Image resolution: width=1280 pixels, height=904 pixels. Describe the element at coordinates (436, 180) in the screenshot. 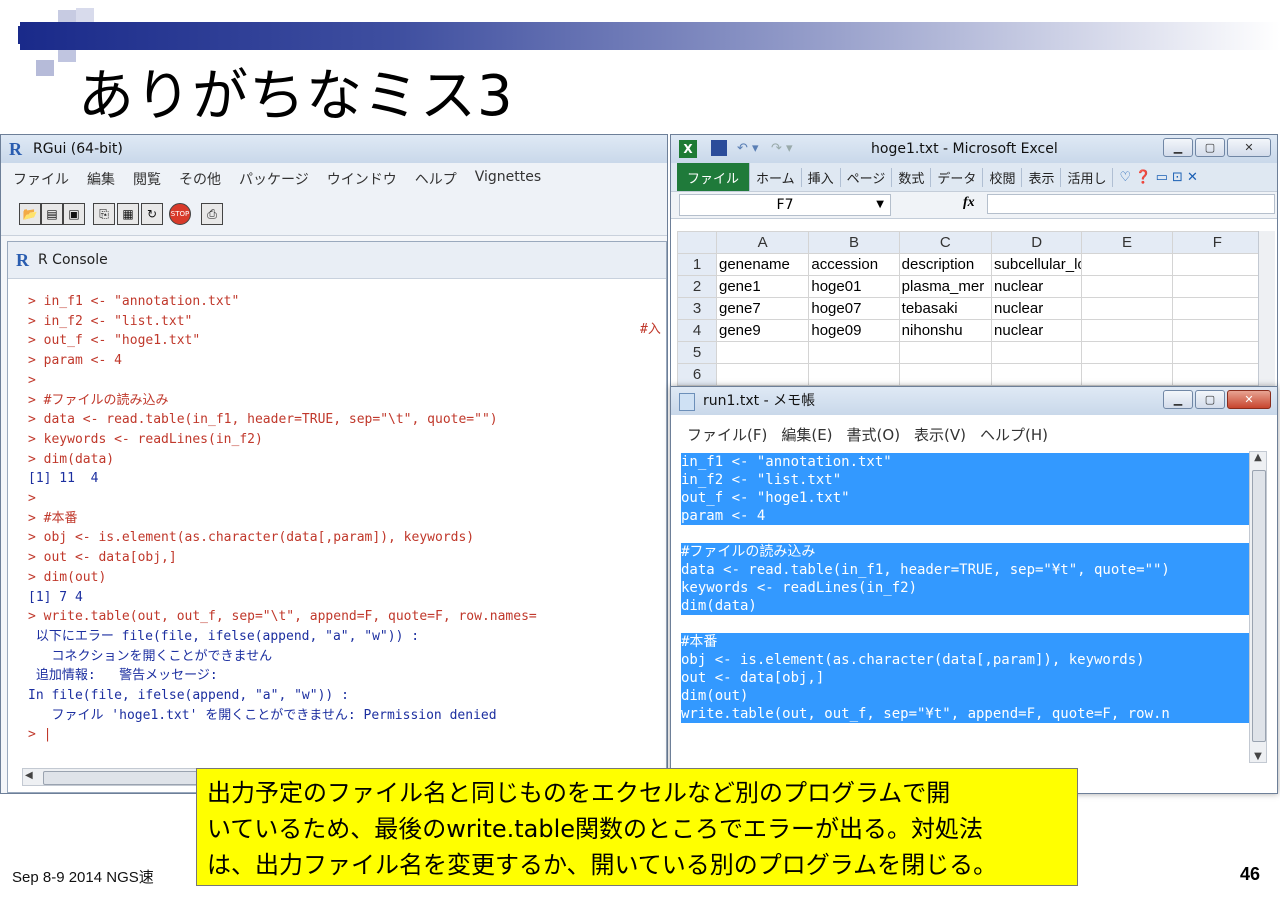

I see `rgui-menu-help: ヘルプ` at that location.